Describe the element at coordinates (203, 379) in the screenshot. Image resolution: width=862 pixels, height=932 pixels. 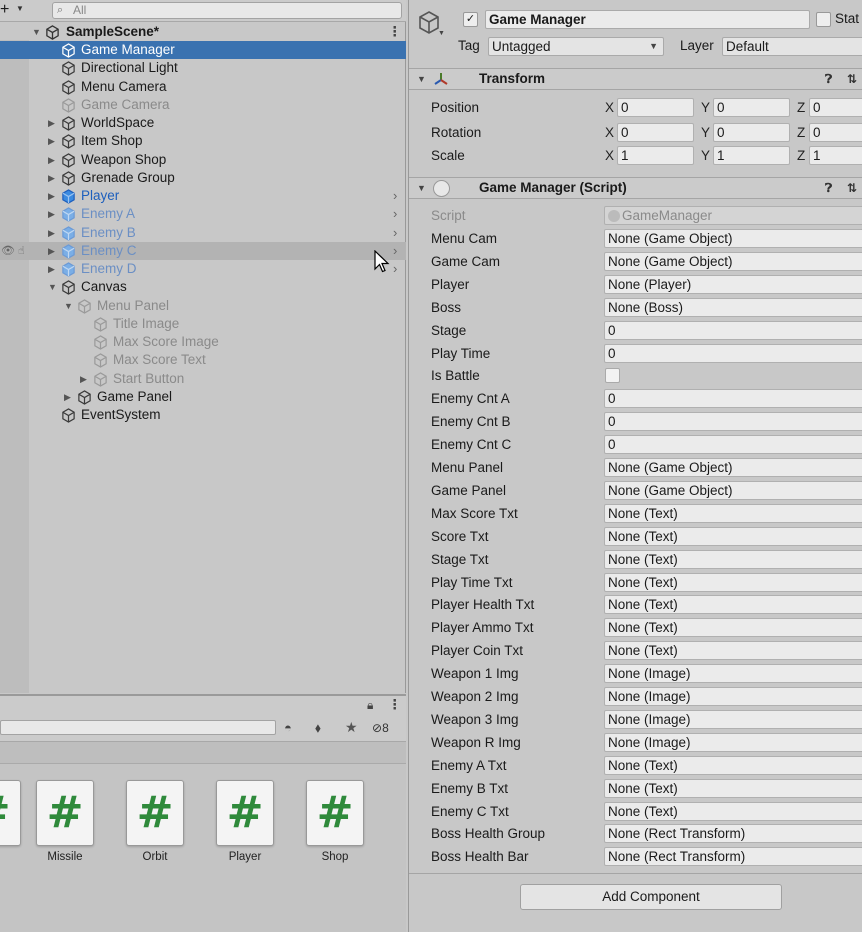
I see `hierarchy-item: ▶ Start Button` at that location.